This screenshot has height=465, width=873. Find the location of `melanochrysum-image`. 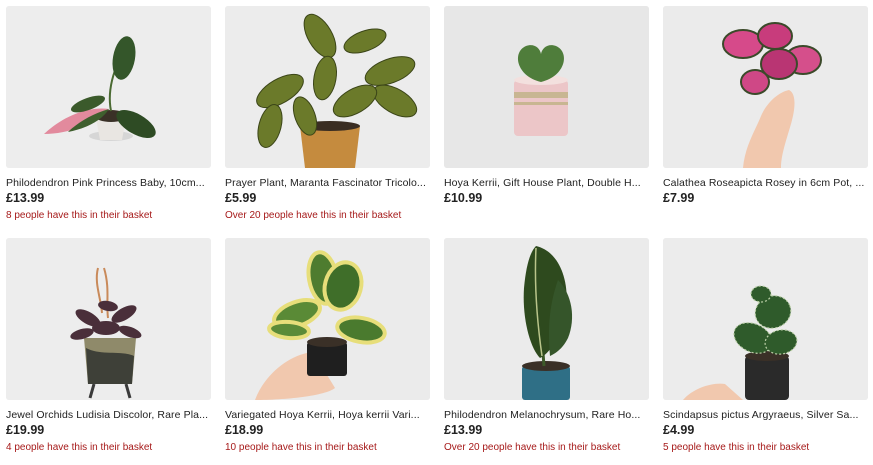

melanochrysum-image is located at coordinates (546, 319).